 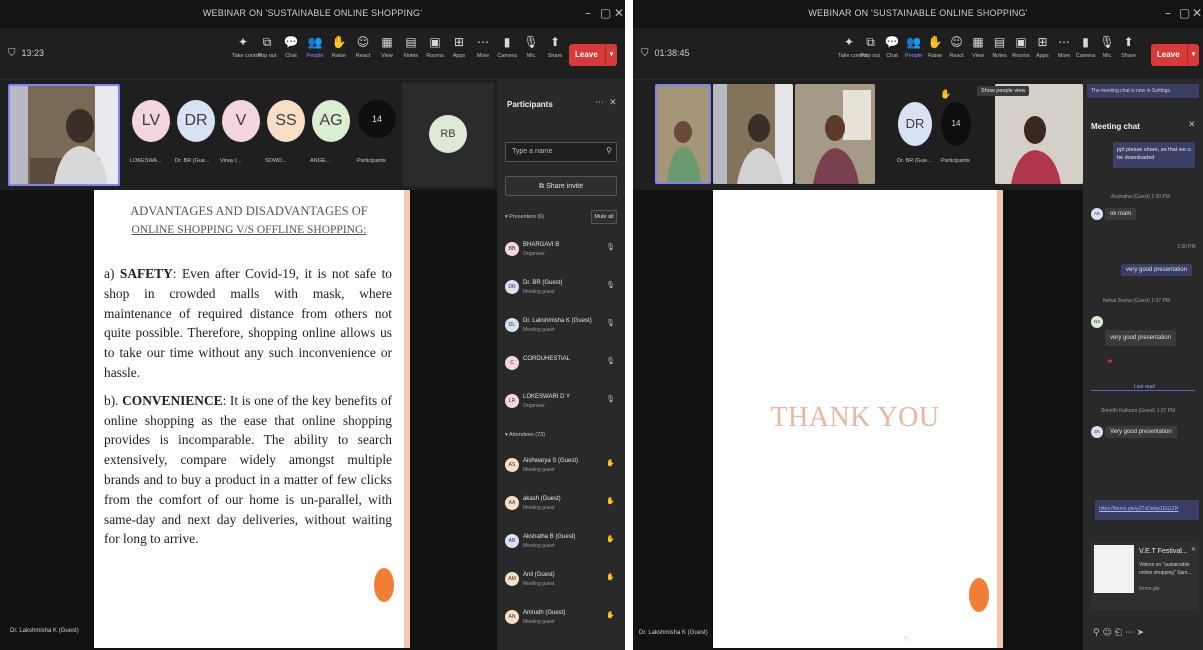 What do you see at coordinates (12, 53) in the screenshot?
I see `shield-icon: ⛉` at bounding box center [12, 53].